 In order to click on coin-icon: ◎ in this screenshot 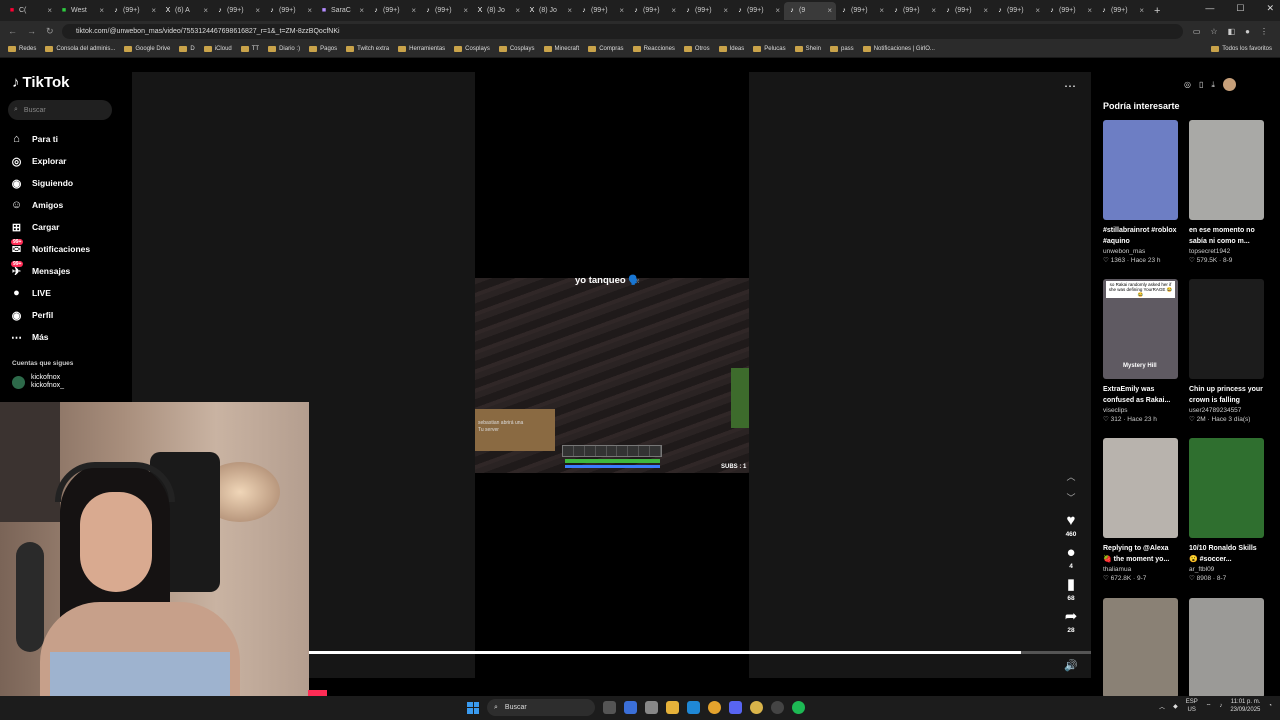, I will do `click(1187, 84)`.